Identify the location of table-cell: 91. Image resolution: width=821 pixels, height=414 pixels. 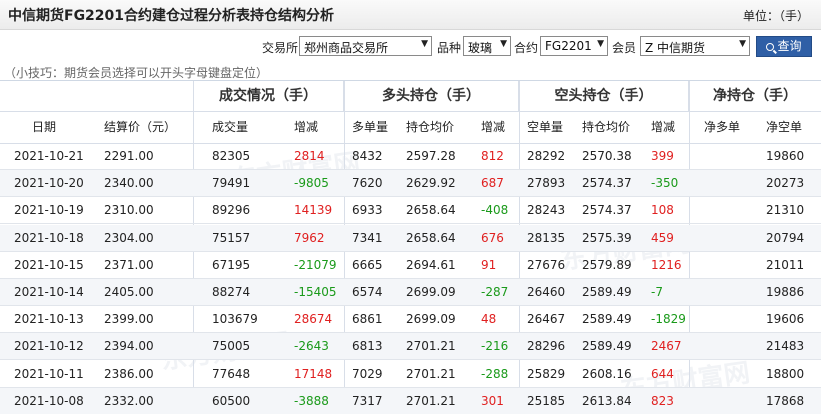
(489, 264).